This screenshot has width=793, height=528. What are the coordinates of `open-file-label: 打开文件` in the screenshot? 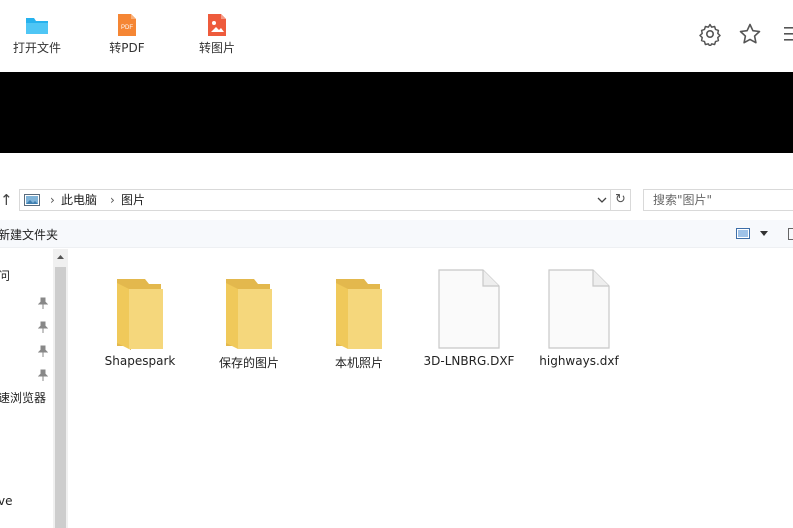 It's located at (36, 48).